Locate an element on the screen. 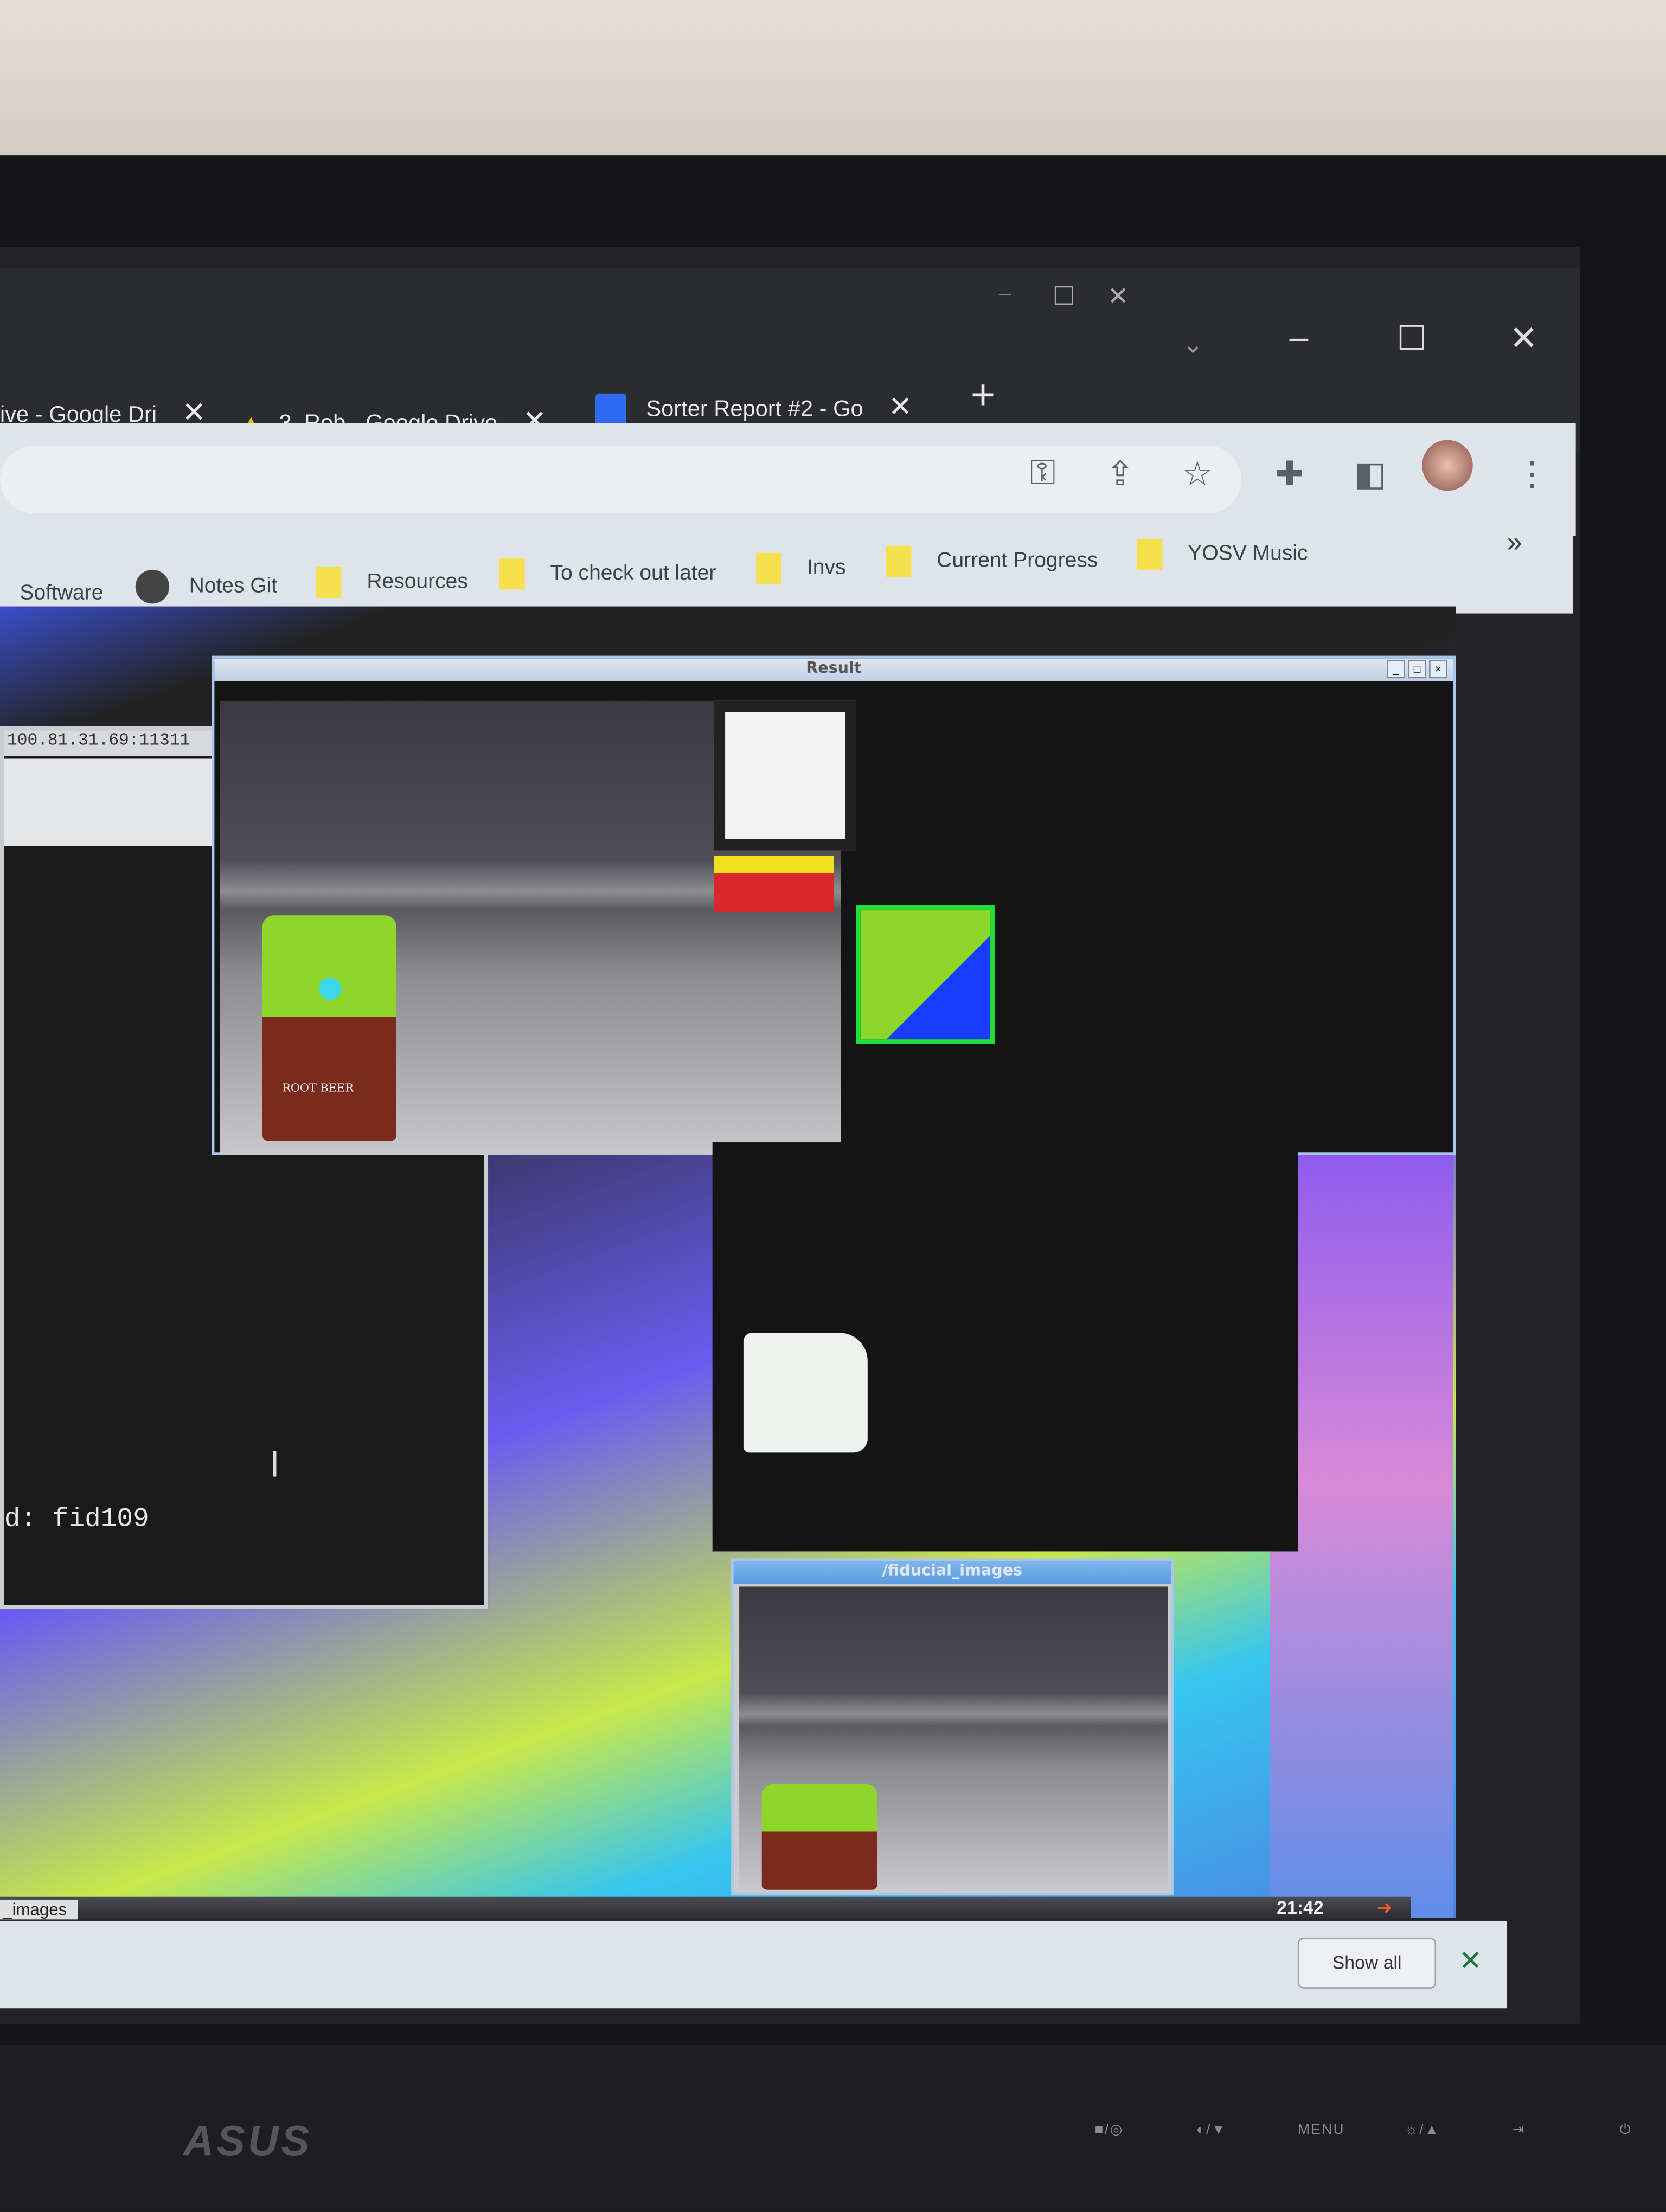 This screenshot has width=1666, height=2212. extensions-puzzle-icon: ✚ is located at coordinates (1290, 474).